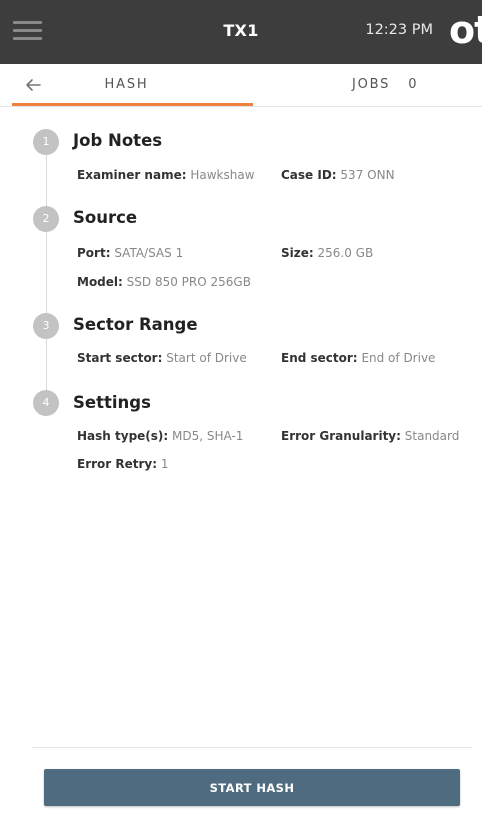  I want to click on top-app-bar: TX1 12:23 PM ot, so click(241, 32).